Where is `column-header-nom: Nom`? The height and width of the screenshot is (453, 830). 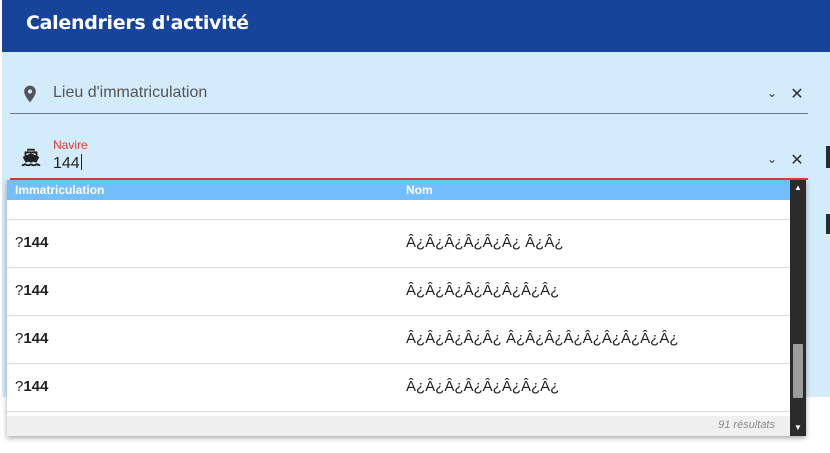
column-header-nom: Nom is located at coordinates (419, 190).